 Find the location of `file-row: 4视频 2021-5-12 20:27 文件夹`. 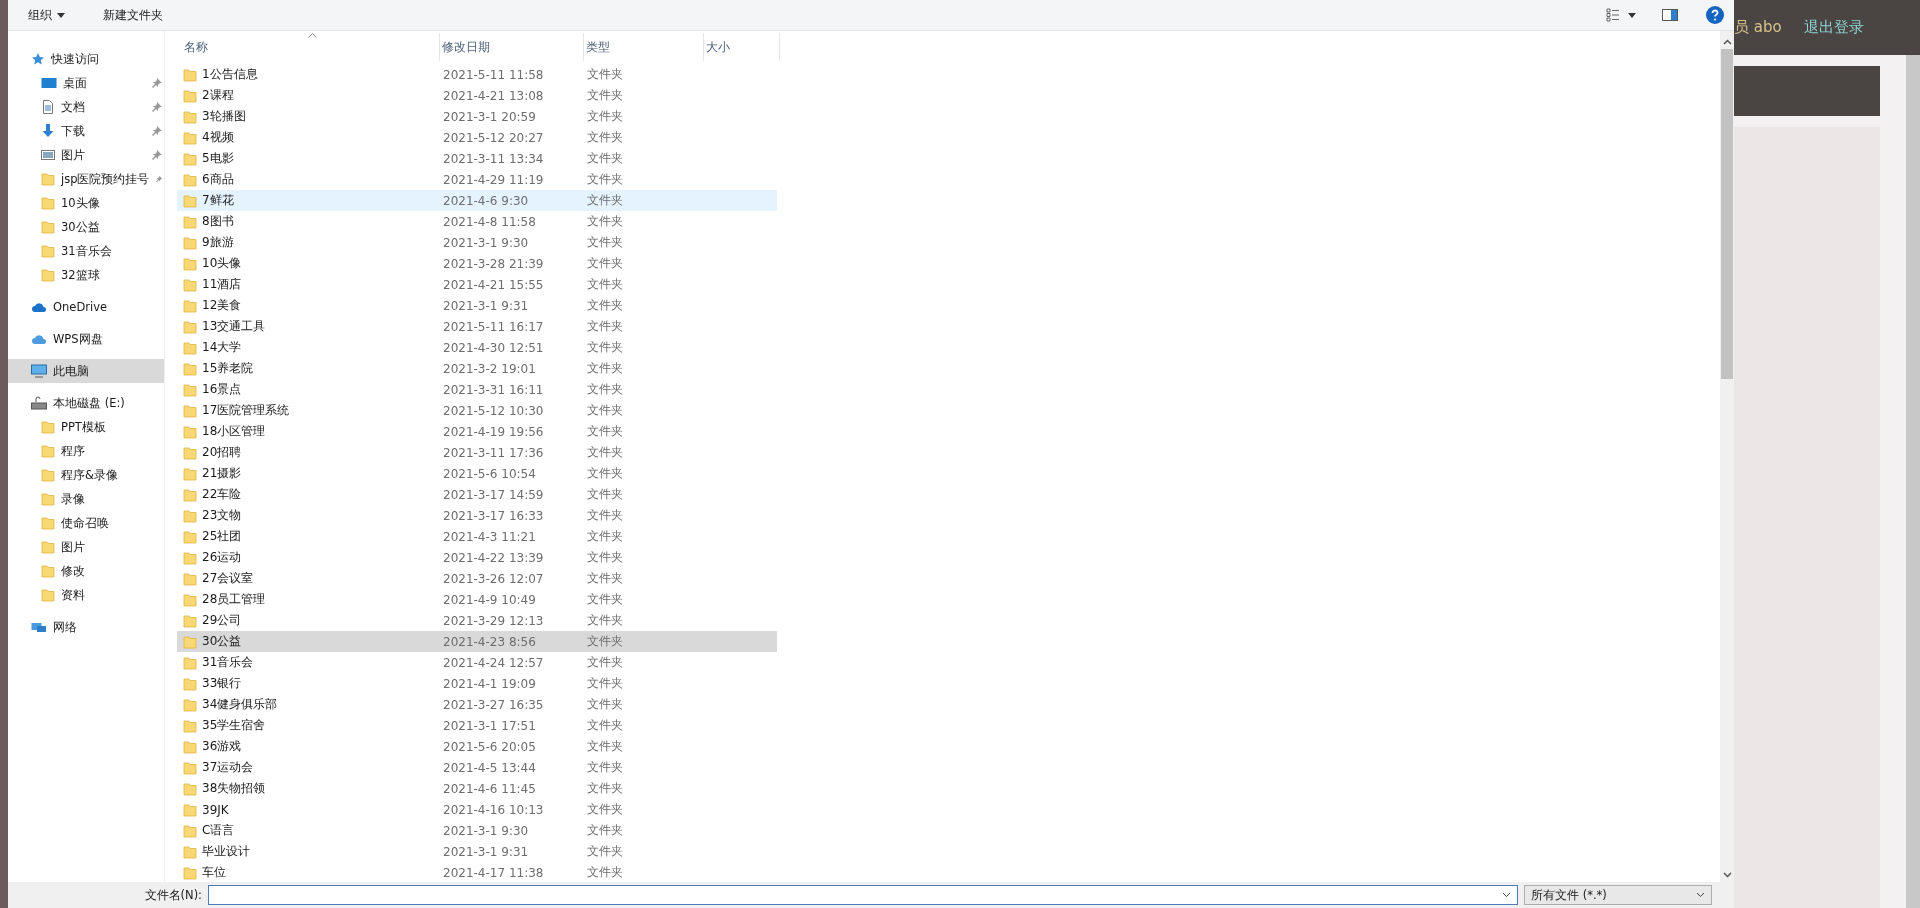

file-row: 4视频 2021-5-12 20:27 文件夹 is located at coordinates (477, 137).